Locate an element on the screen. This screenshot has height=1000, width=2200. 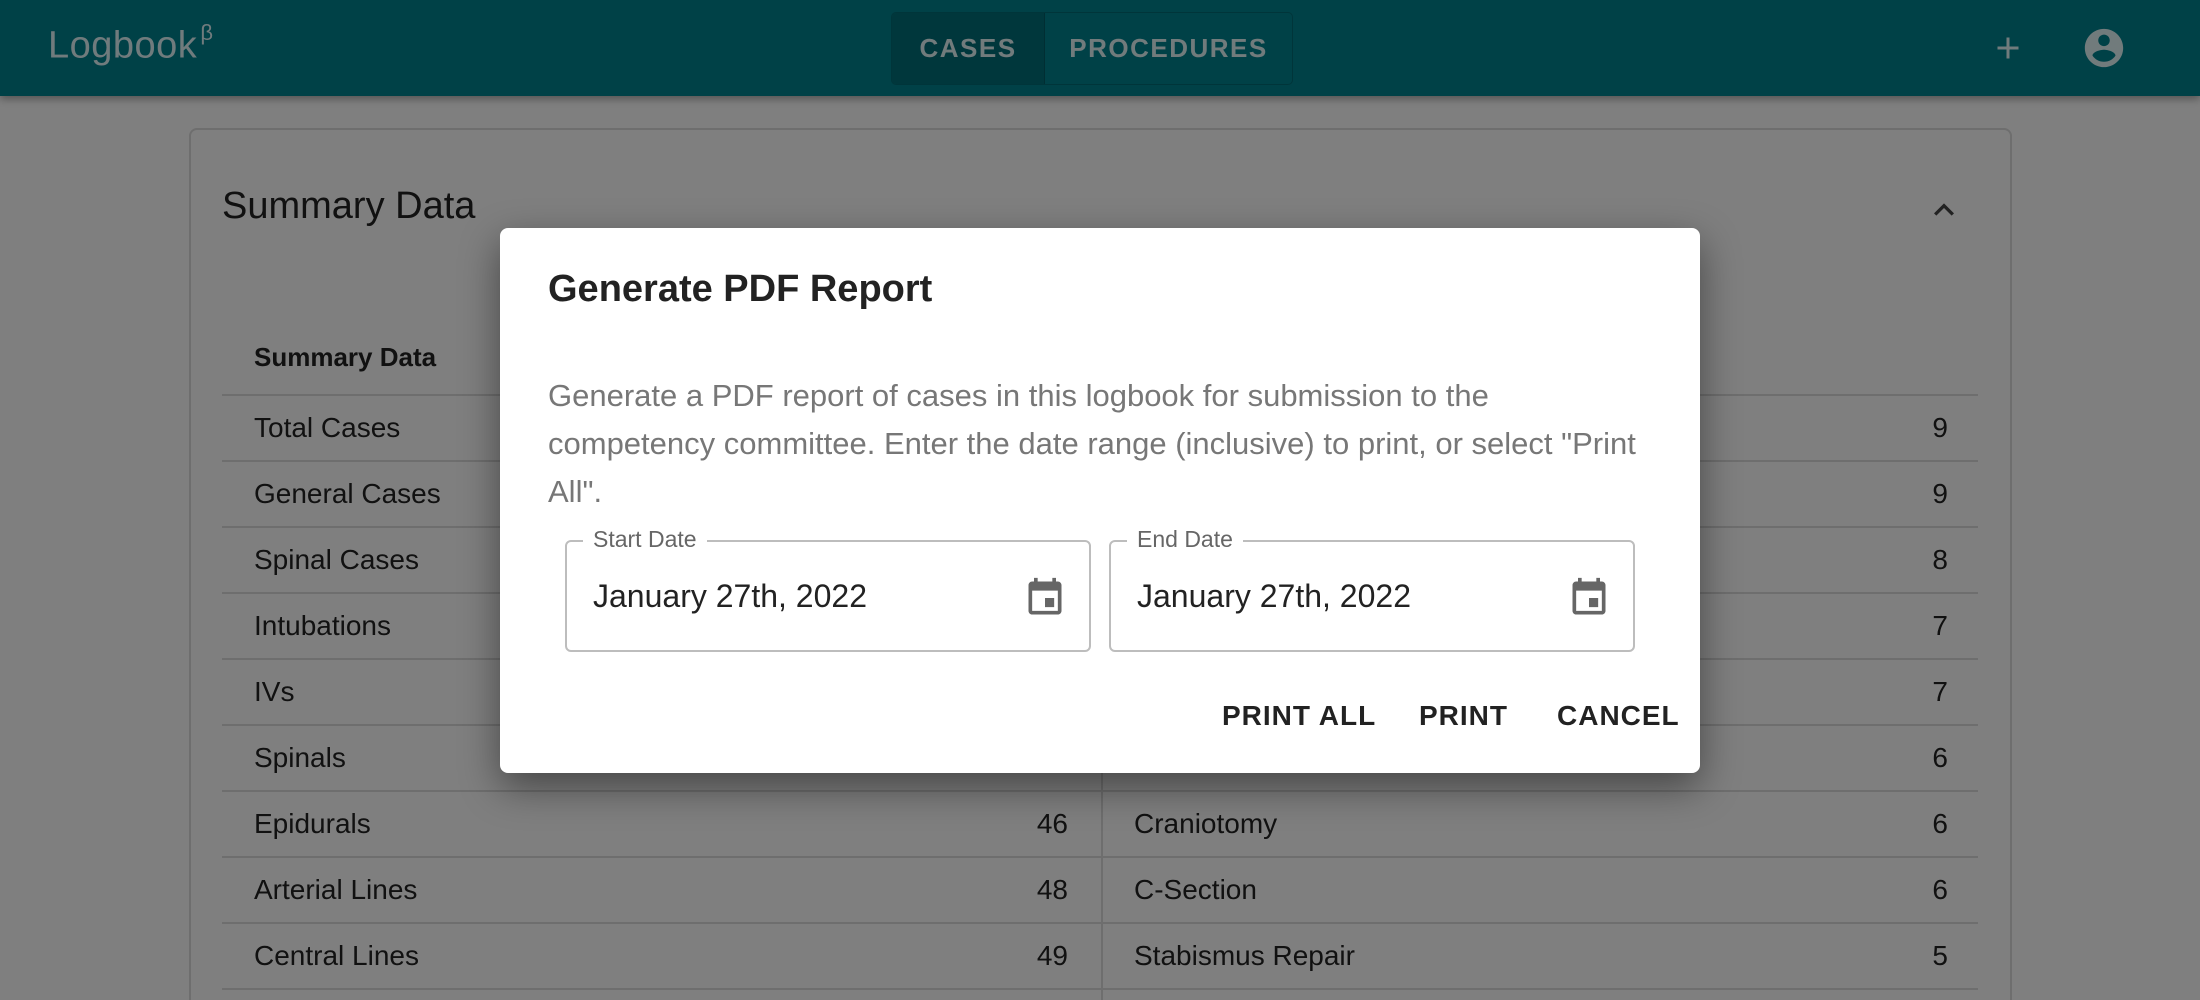
start-date-field: Start Date January 27th, 2022 is located at coordinates (828, 589).